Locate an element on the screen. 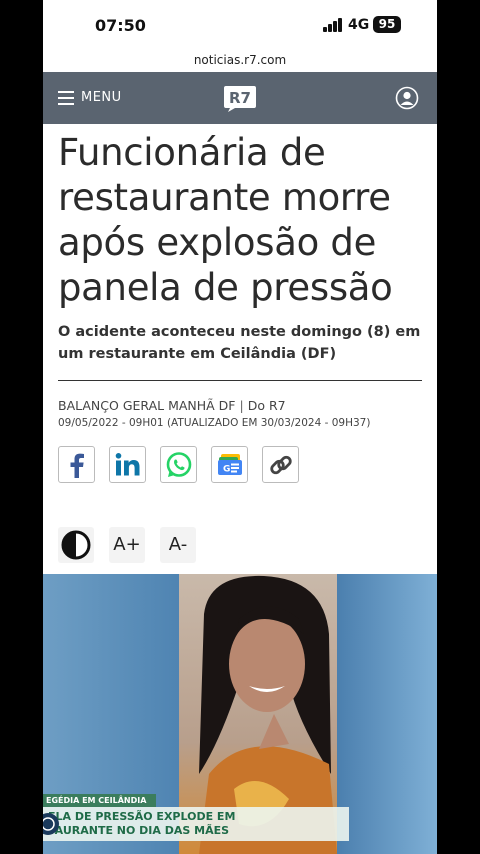 This screenshot has height=854, width=480. divider is located at coordinates (240, 380).